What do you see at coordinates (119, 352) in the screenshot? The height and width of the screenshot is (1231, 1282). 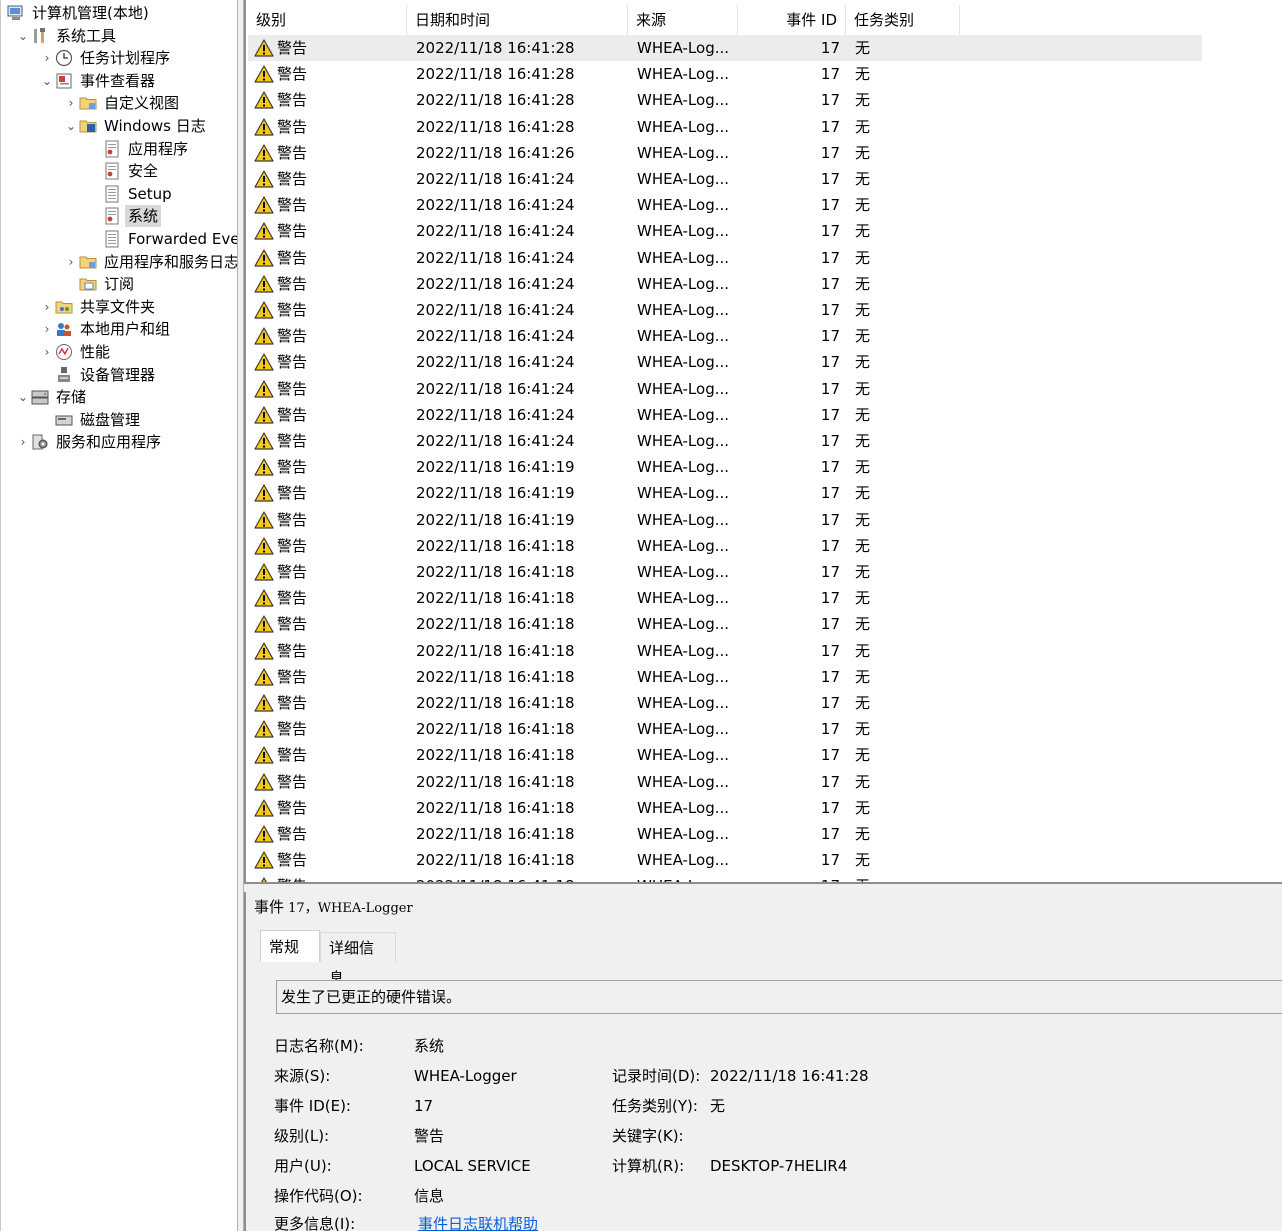 I see `tree-node: › 性能` at bounding box center [119, 352].